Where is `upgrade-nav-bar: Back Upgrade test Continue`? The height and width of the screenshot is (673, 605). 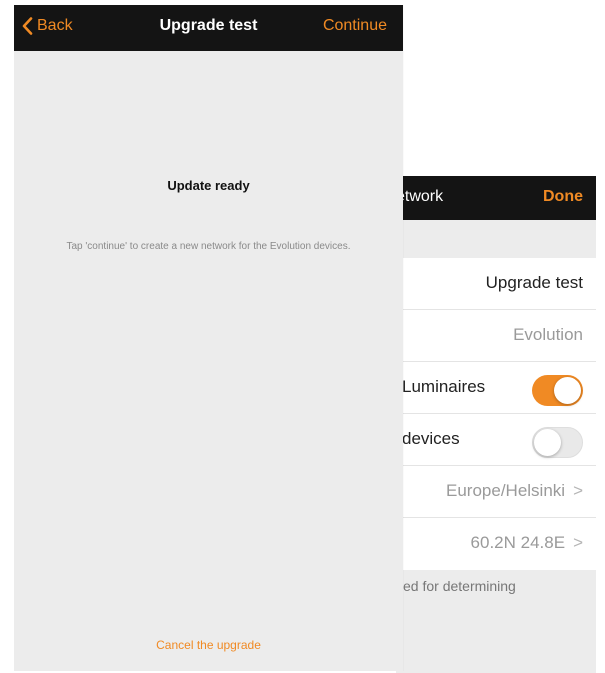 upgrade-nav-bar: Back Upgrade test Continue is located at coordinates (208, 28).